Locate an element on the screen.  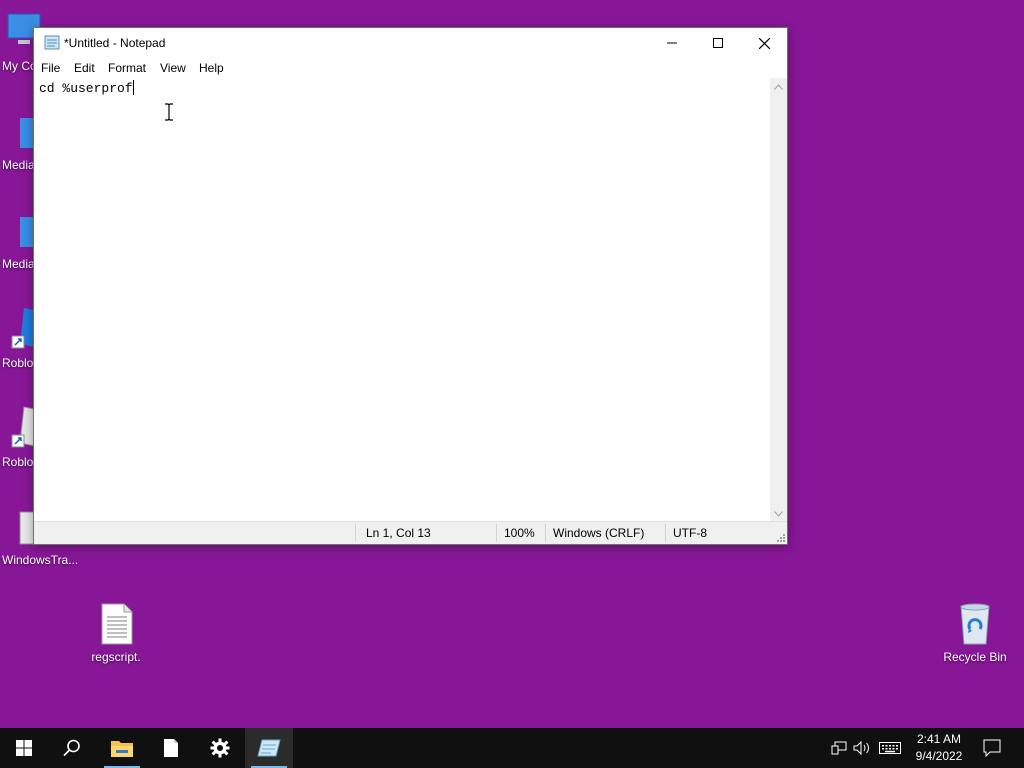
ibeam-cursor-icon is located at coordinates (169, 112).